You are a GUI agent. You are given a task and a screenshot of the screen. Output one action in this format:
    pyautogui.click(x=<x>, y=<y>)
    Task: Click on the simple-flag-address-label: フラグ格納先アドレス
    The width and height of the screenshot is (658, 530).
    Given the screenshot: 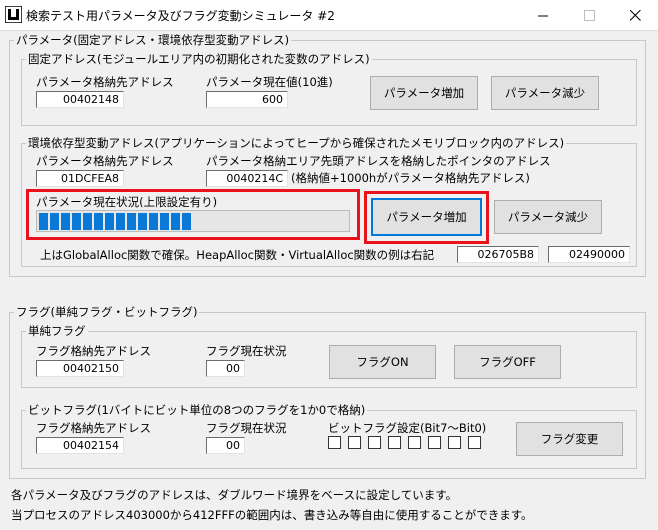 What is the action you would take?
    pyautogui.click(x=93, y=351)
    